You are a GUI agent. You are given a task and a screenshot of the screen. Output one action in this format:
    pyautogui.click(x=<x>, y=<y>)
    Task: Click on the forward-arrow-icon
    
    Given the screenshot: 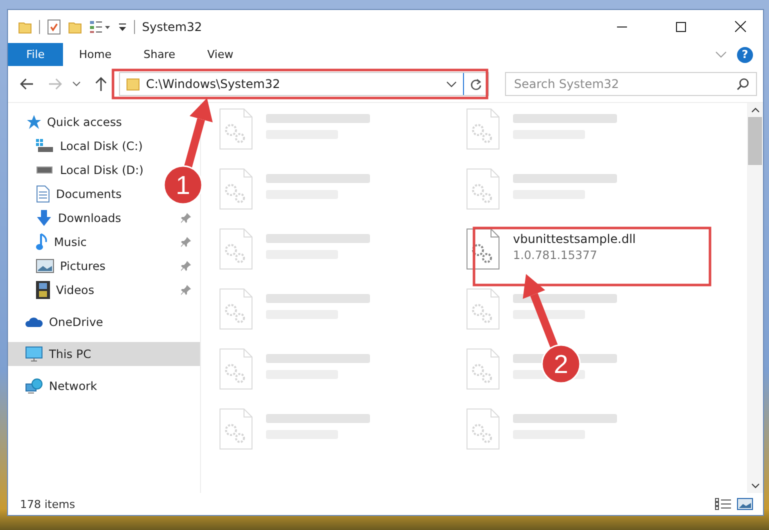 What is the action you would take?
    pyautogui.click(x=55, y=84)
    